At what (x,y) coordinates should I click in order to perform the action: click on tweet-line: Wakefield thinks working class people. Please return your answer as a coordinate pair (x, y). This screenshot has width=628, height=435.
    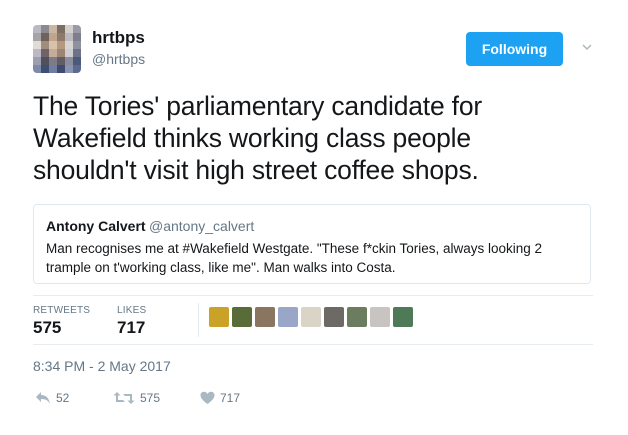
    Looking at the image, I should click on (252, 138).